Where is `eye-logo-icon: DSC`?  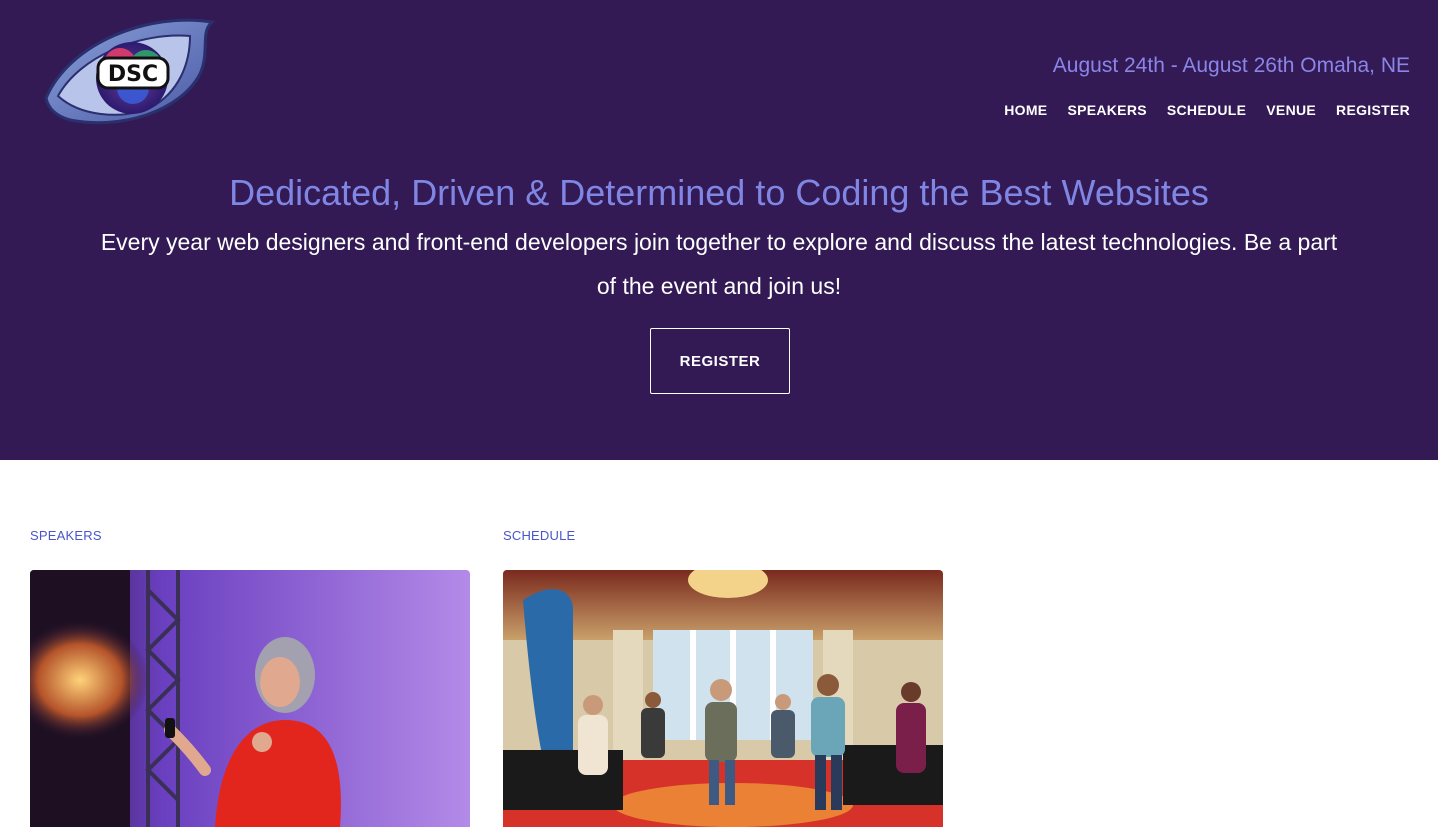
eye-logo-icon: DSC is located at coordinates (130, 71).